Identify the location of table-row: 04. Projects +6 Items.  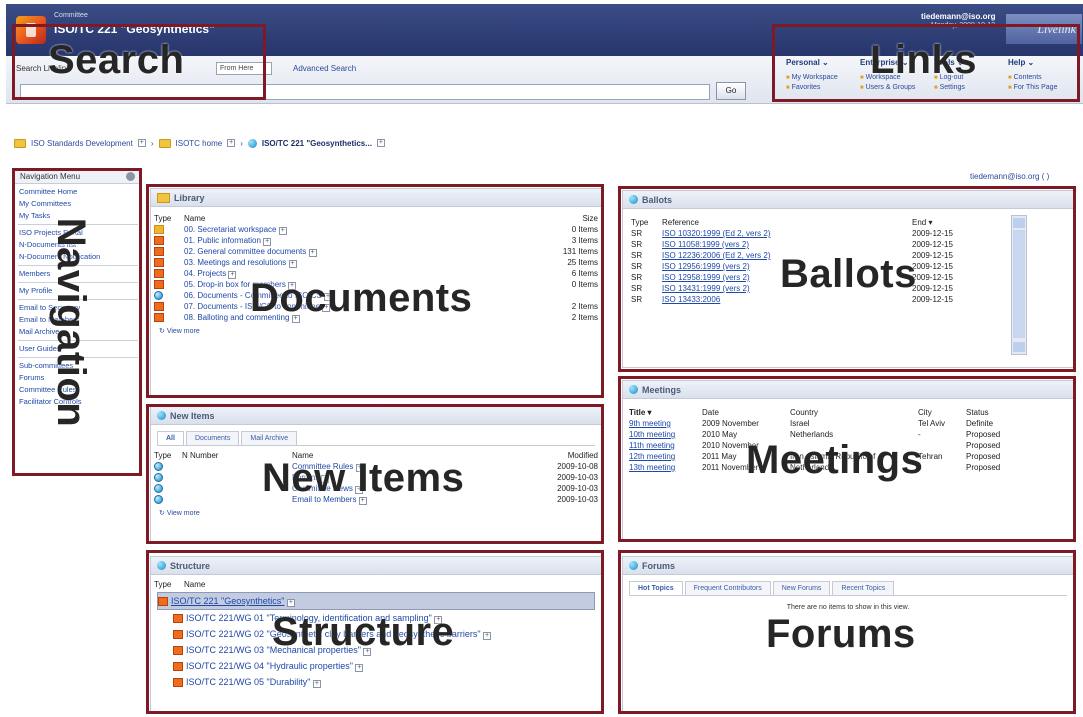
(376, 273).